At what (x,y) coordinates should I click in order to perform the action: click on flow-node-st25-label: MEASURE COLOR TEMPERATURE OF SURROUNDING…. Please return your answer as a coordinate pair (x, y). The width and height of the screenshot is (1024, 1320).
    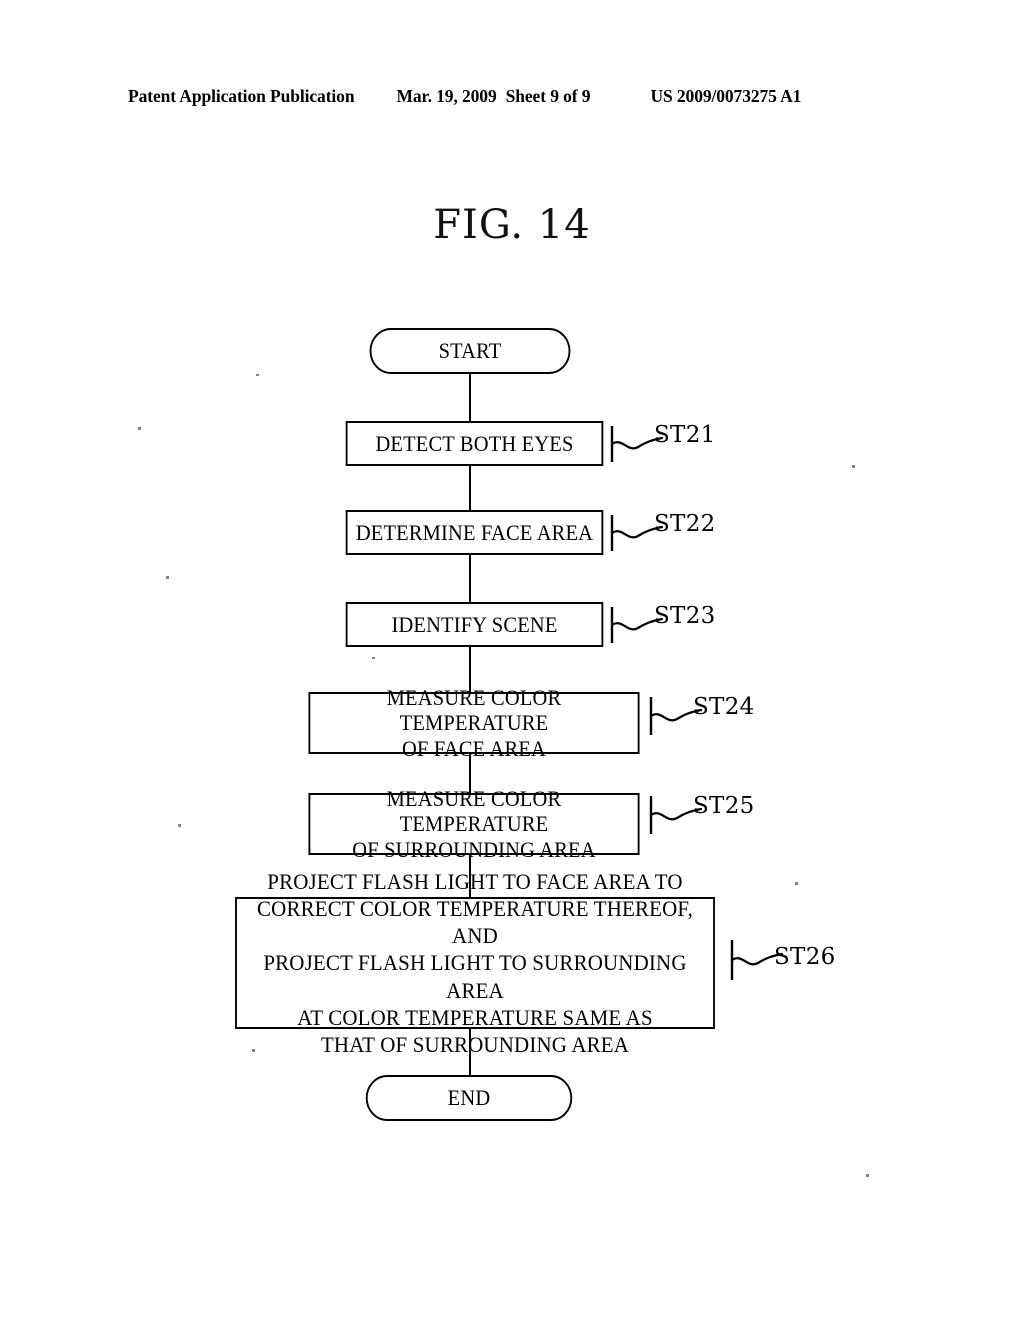
    Looking at the image, I should click on (474, 824).